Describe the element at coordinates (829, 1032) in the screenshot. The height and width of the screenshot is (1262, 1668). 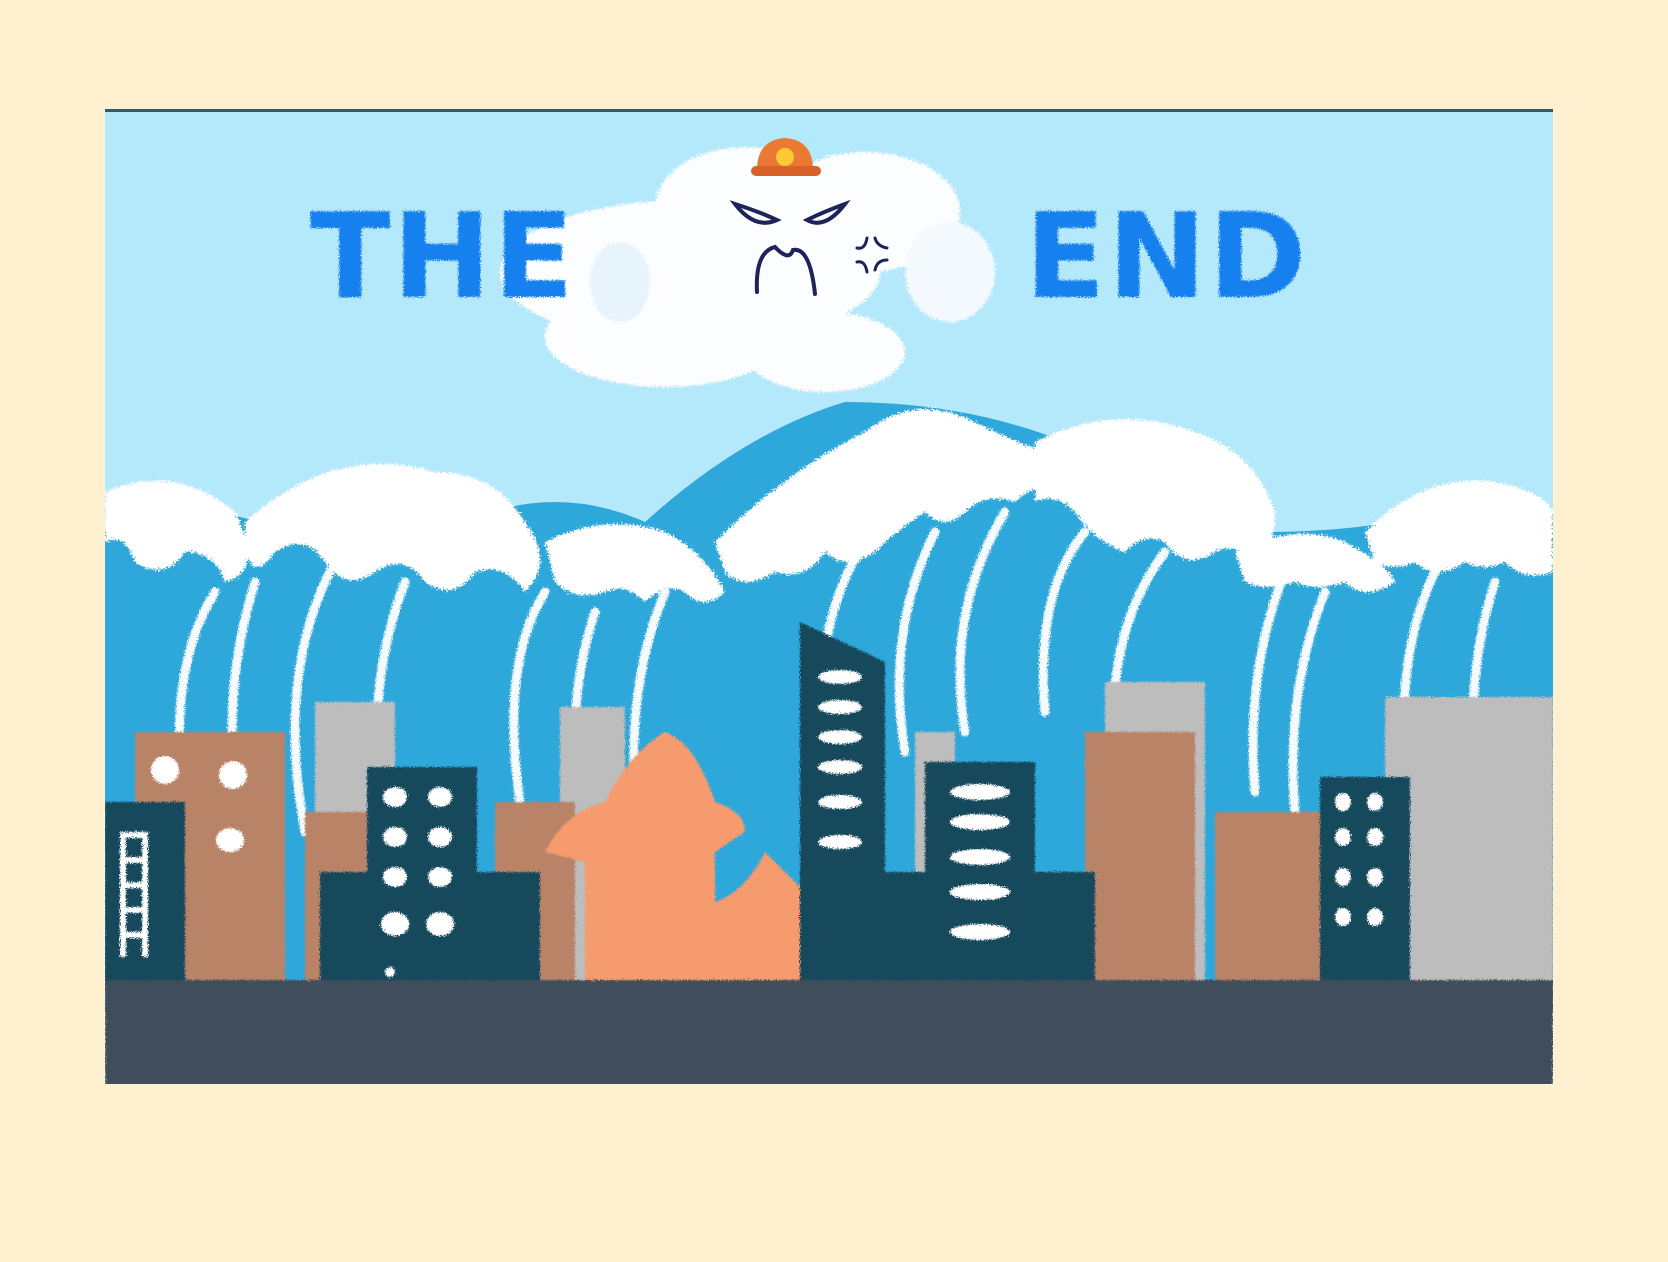
I see `street` at that location.